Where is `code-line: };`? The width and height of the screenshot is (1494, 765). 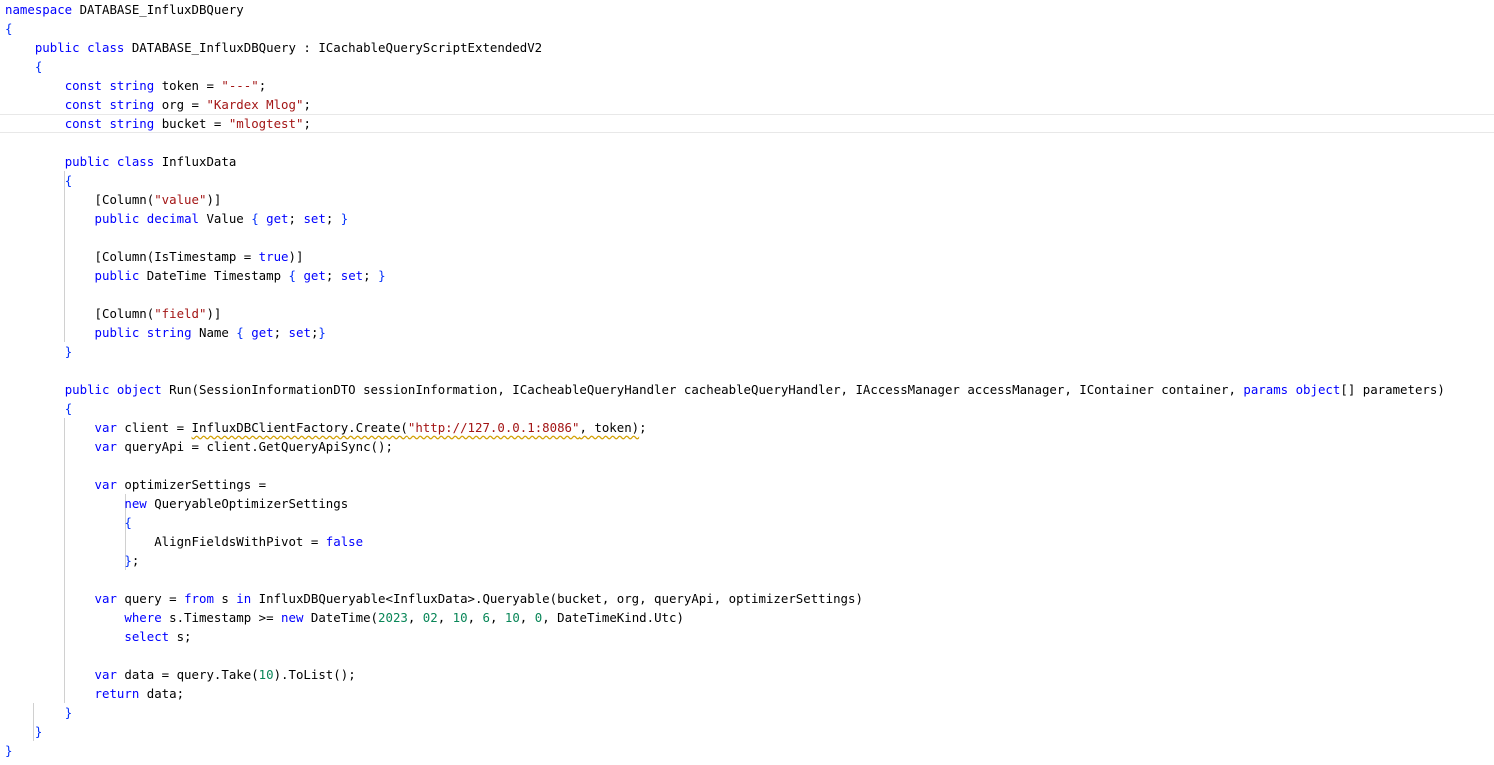 code-line: }; is located at coordinates (747, 560).